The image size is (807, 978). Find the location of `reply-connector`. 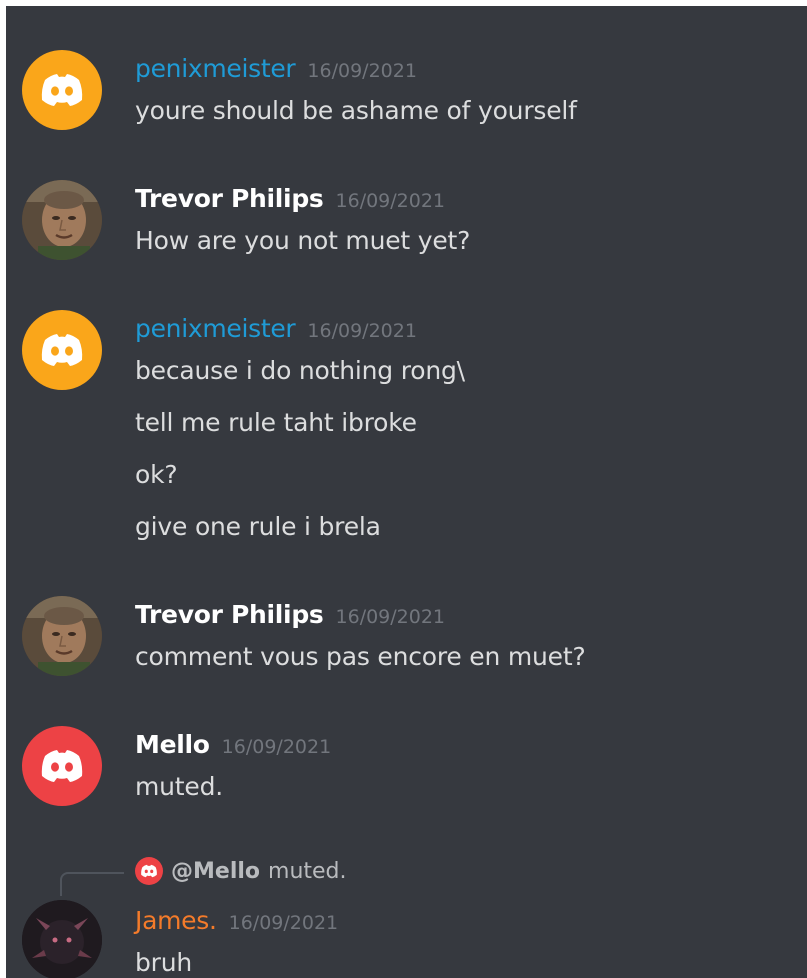

reply-connector is located at coordinates (92, 884).